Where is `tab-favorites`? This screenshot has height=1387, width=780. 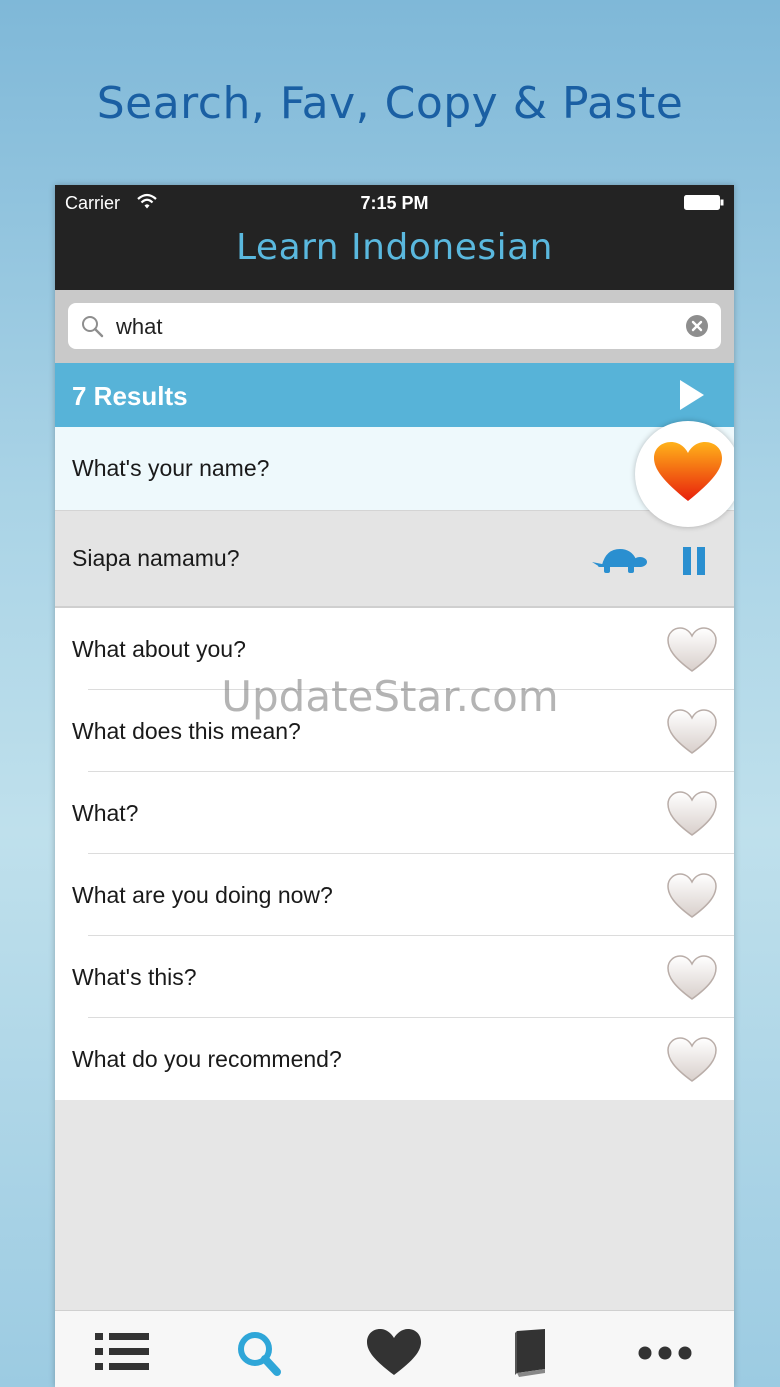
tab-favorites is located at coordinates (394, 1353).